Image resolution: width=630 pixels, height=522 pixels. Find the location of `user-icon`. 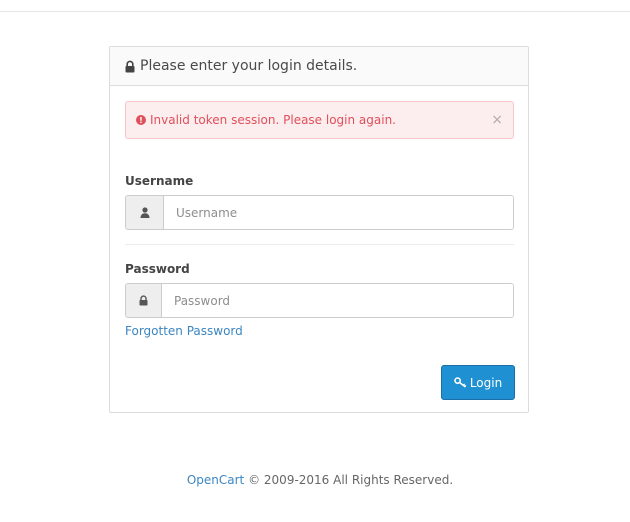

user-icon is located at coordinates (144, 212).